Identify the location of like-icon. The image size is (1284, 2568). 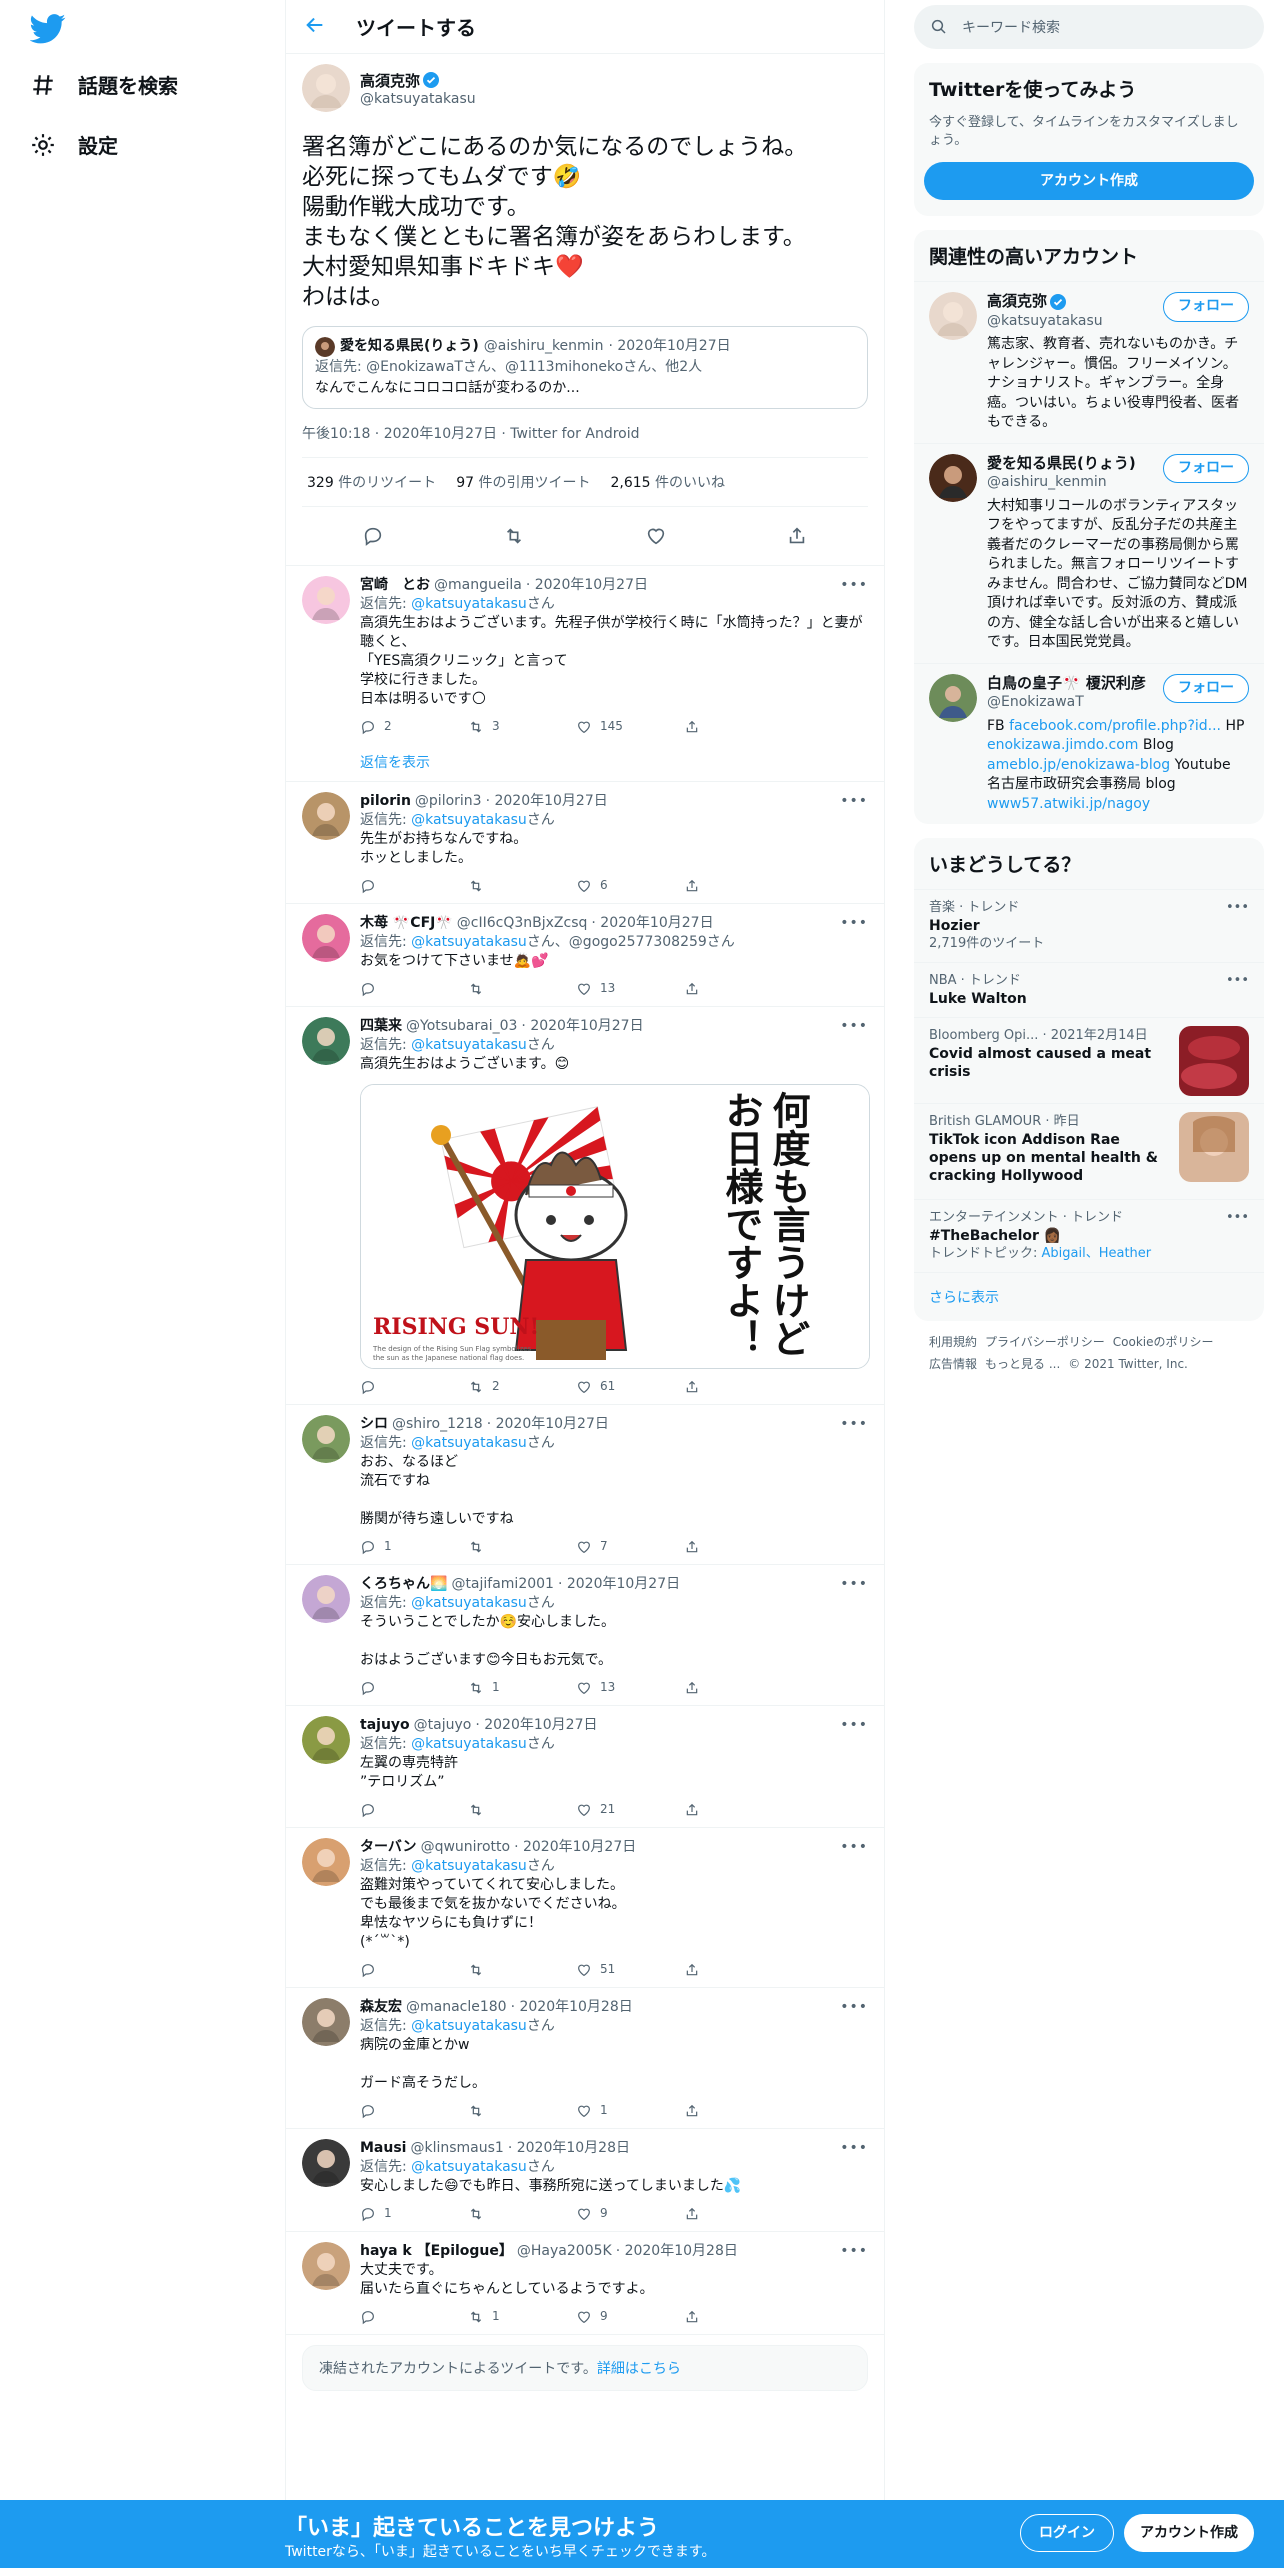
(656, 536).